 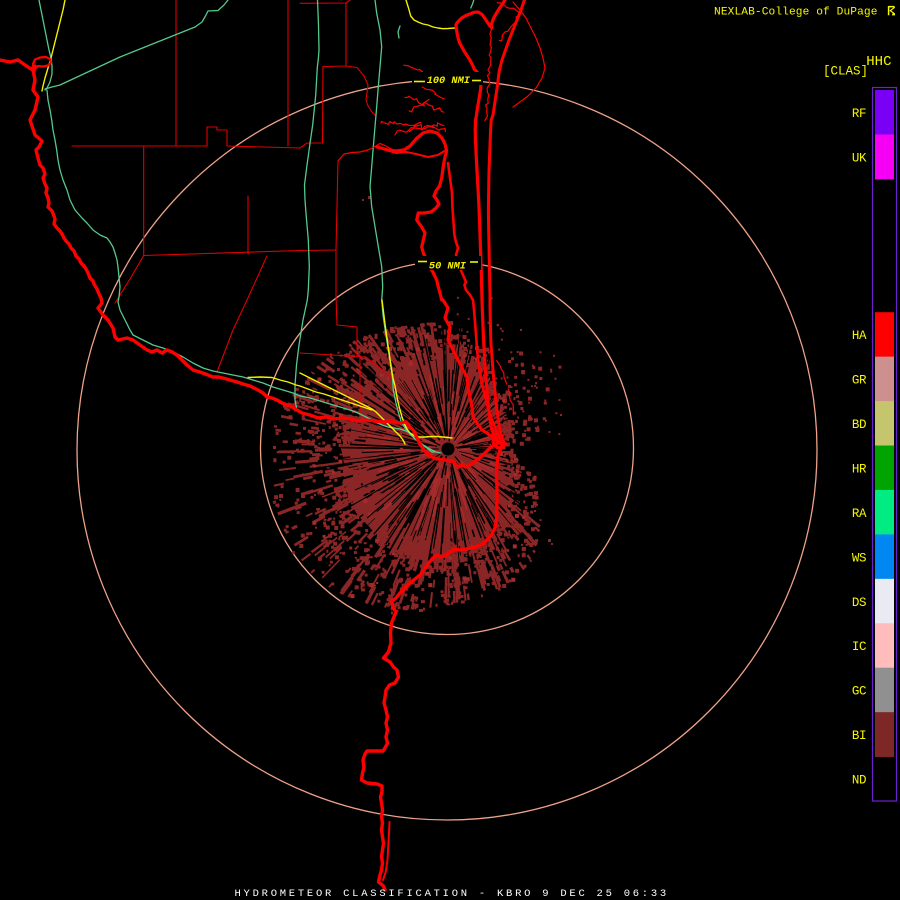 I want to click on svg-text: BI, so click(x=859, y=736).